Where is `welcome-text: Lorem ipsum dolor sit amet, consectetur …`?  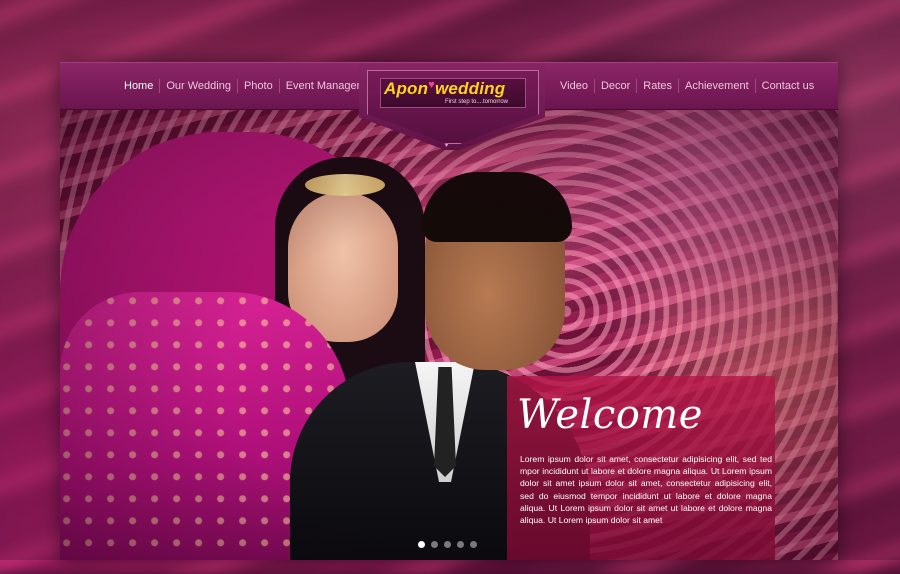 welcome-text: Lorem ipsum dolor sit amet, consectetur … is located at coordinates (646, 490).